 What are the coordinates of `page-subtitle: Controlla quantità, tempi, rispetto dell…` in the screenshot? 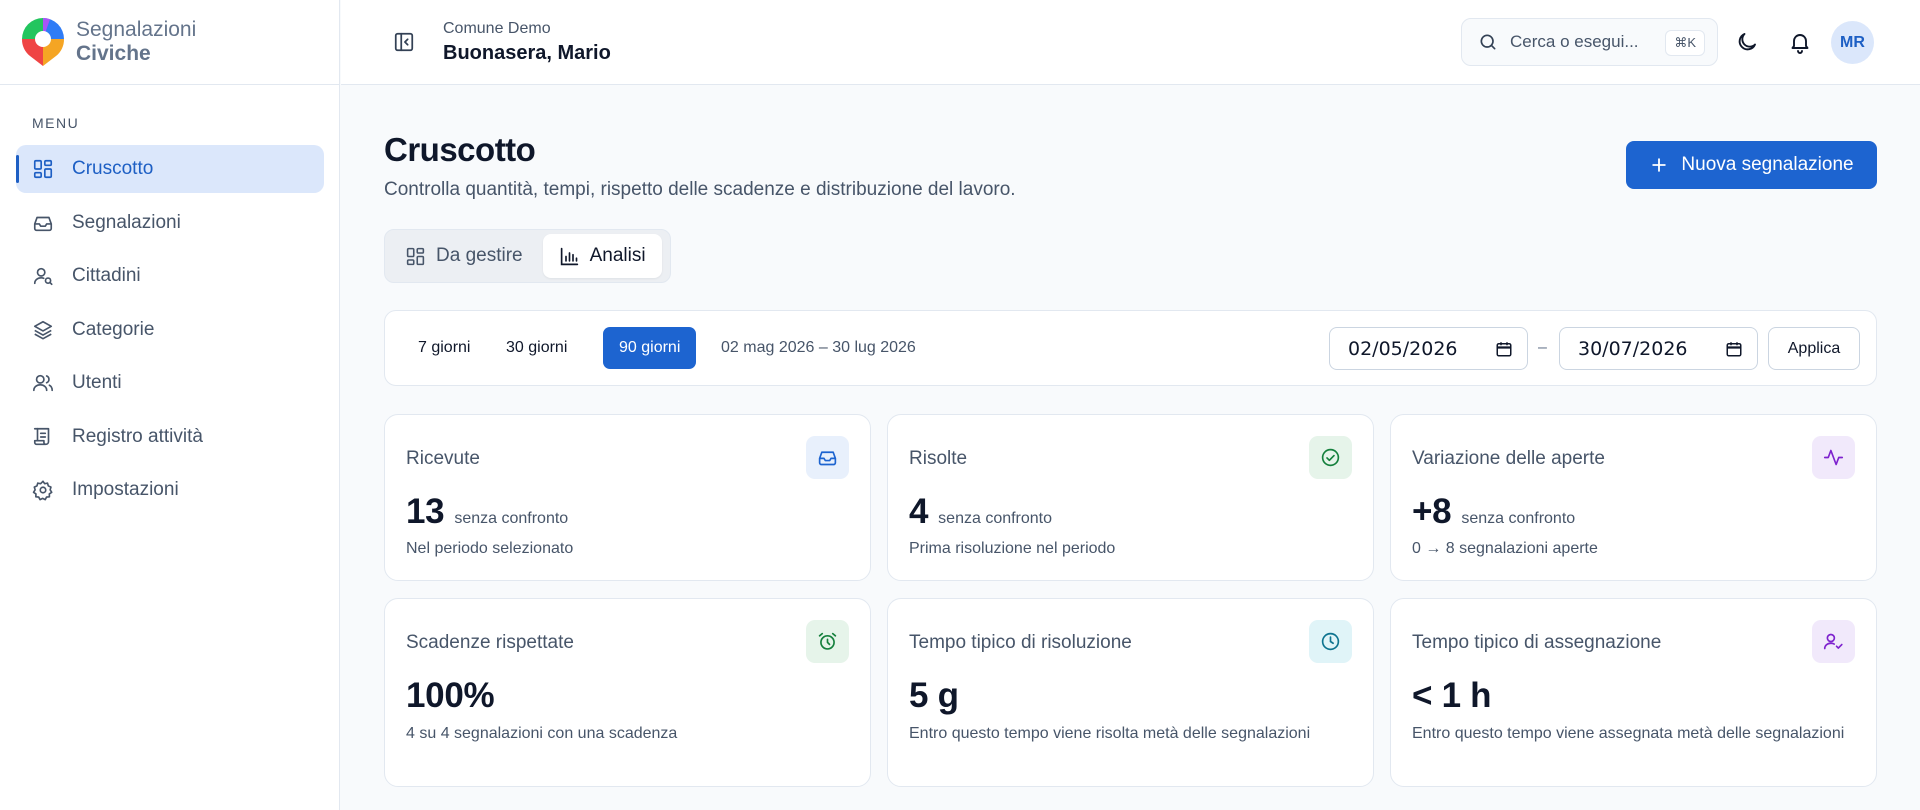 It's located at (700, 189).